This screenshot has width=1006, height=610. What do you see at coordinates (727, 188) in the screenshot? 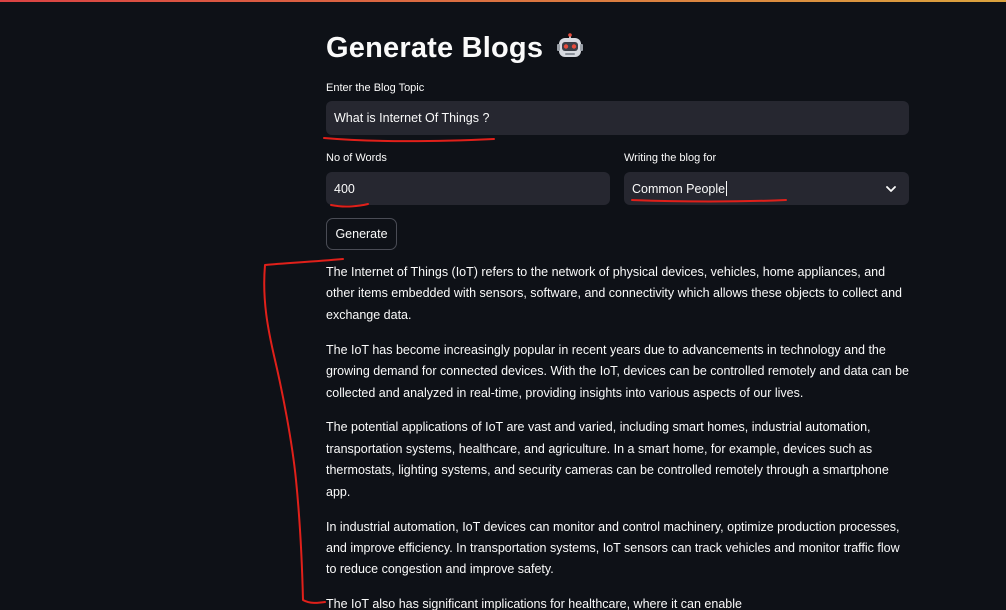
I see `text-cursor` at bounding box center [727, 188].